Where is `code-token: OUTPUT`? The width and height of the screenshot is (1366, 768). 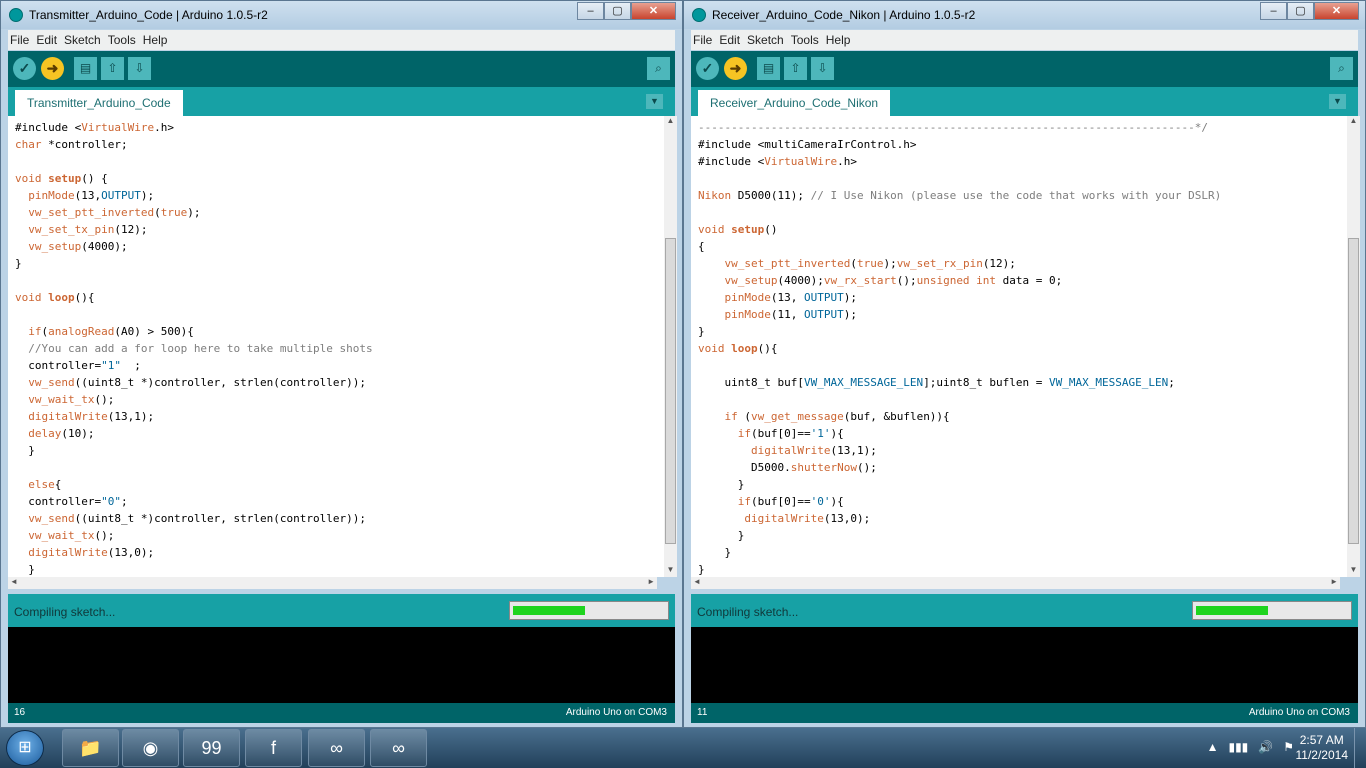 code-token: OUTPUT is located at coordinates (823, 314).